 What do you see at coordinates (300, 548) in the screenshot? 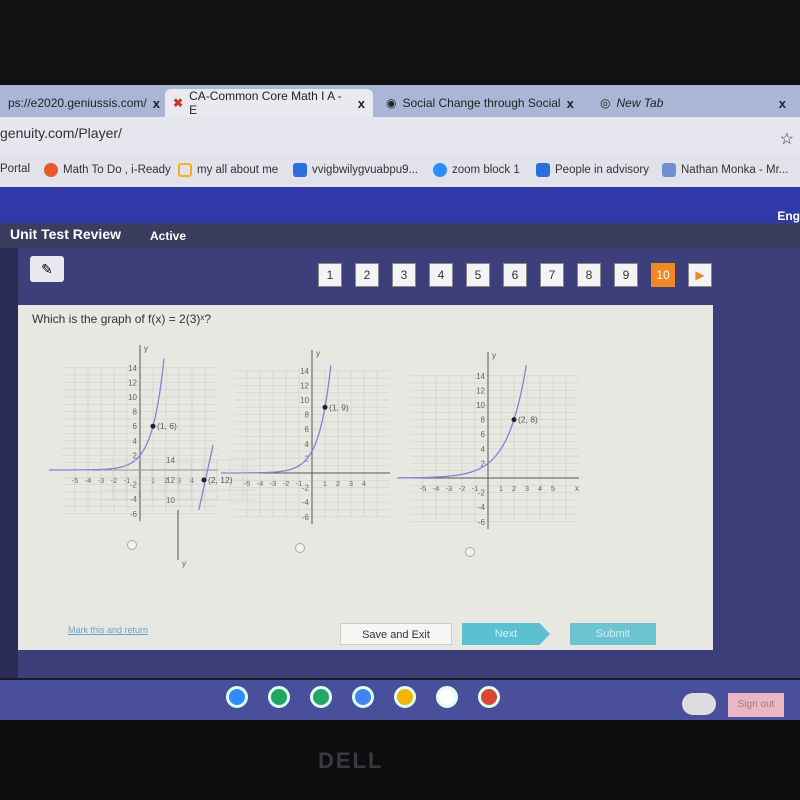
I see `option-2-radio` at bounding box center [300, 548].